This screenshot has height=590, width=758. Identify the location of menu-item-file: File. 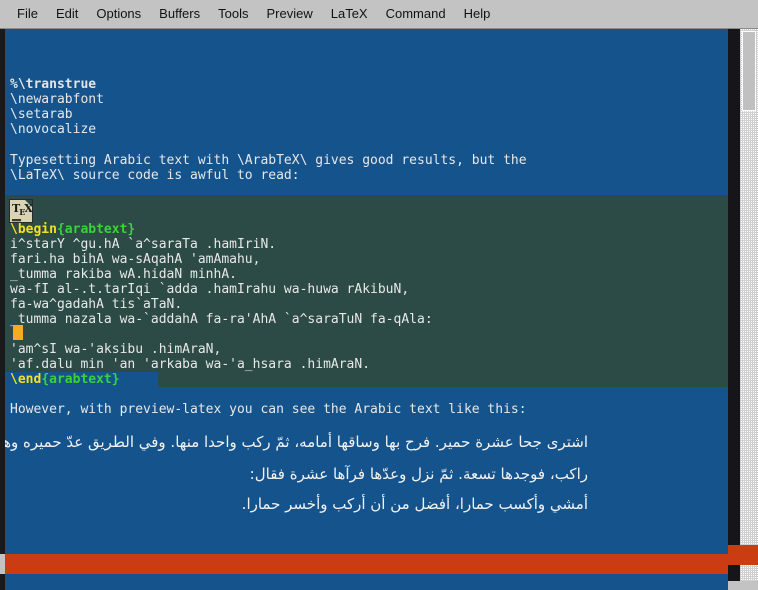
(27, 14).